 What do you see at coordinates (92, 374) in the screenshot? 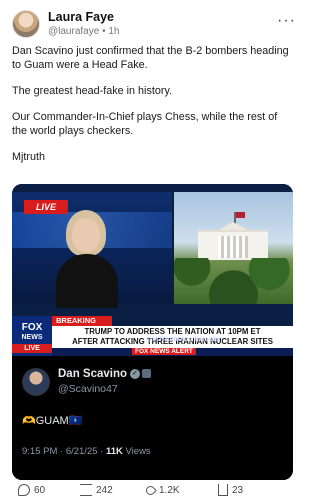
I see `tweet-author-name: Dan Scavino` at bounding box center [92, 374].